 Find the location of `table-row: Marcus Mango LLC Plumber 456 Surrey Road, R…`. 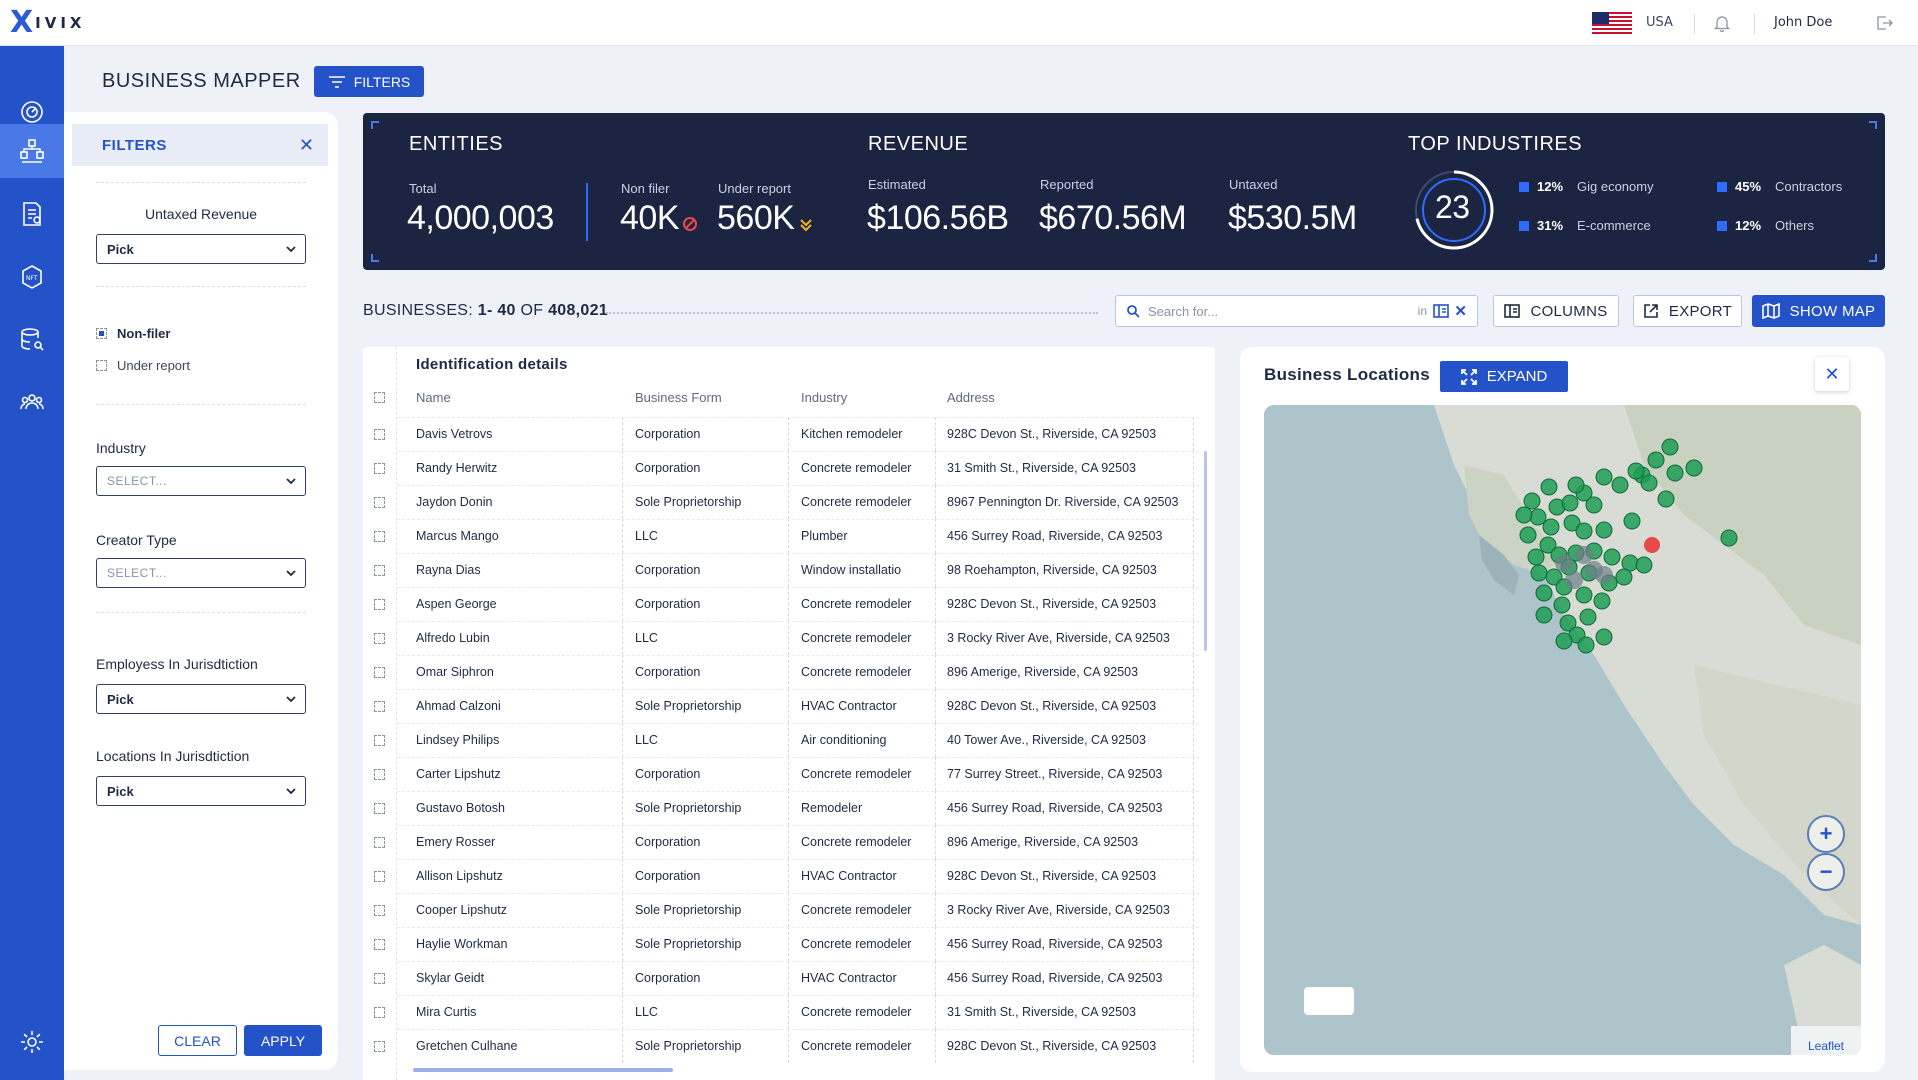

table-row: Marcus Mango LLC Plumber 456 Surrey Road, R… is located at coordinates (781, 536).